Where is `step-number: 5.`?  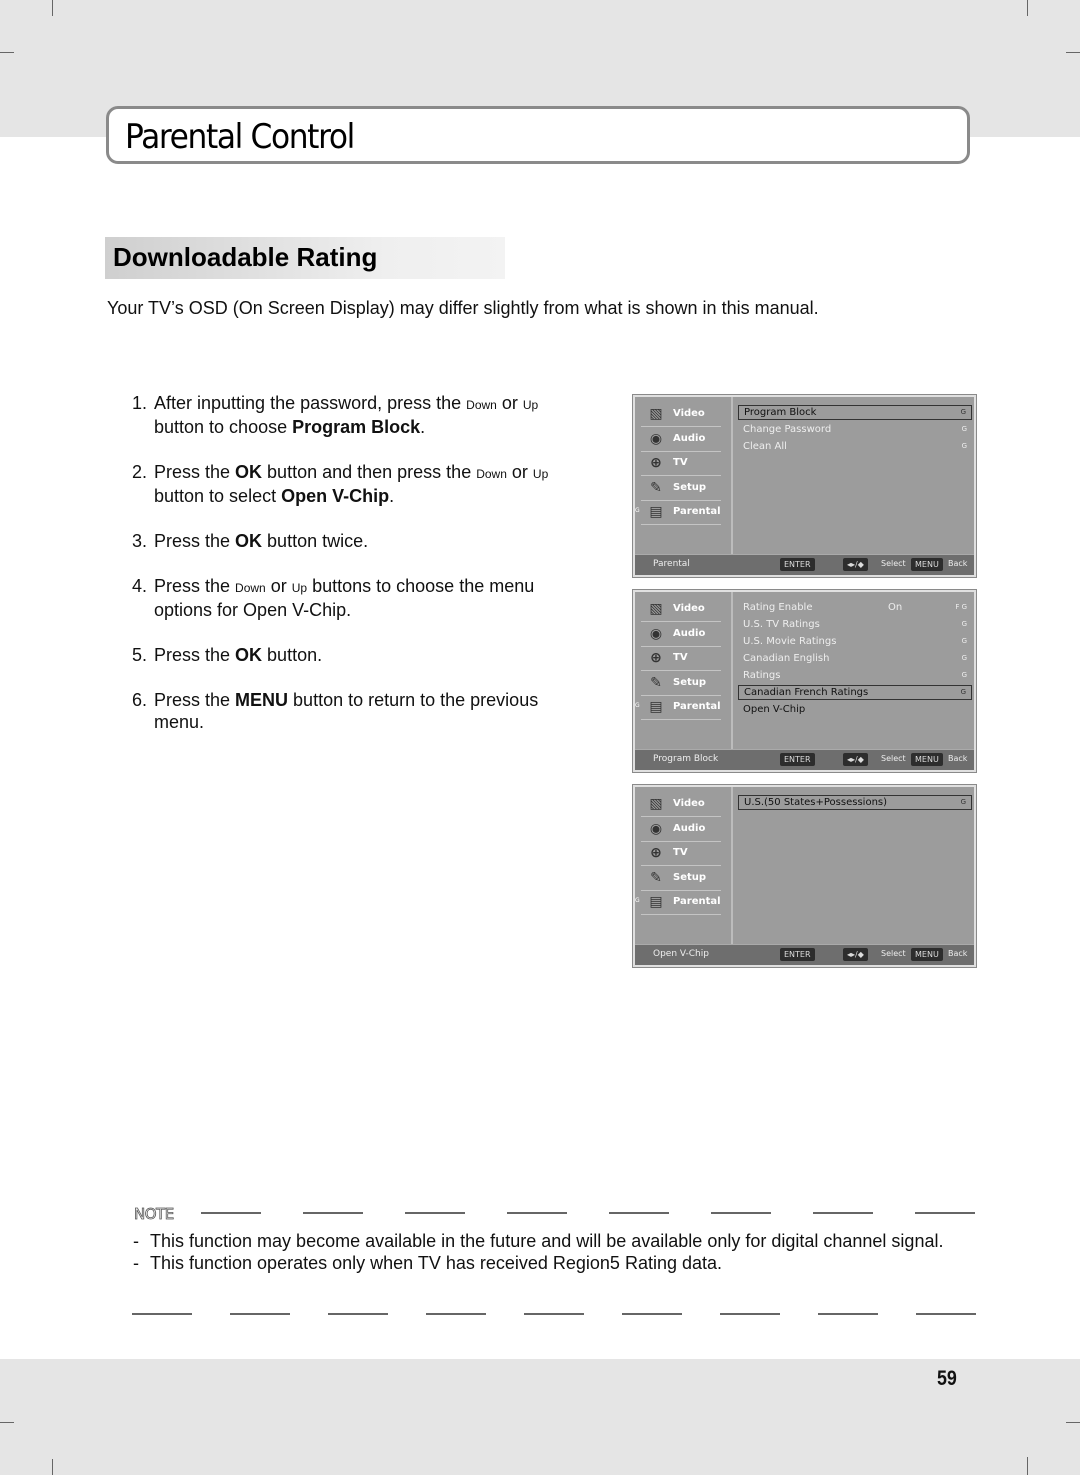 step-number: 5. is located at coordinates (140, 655).